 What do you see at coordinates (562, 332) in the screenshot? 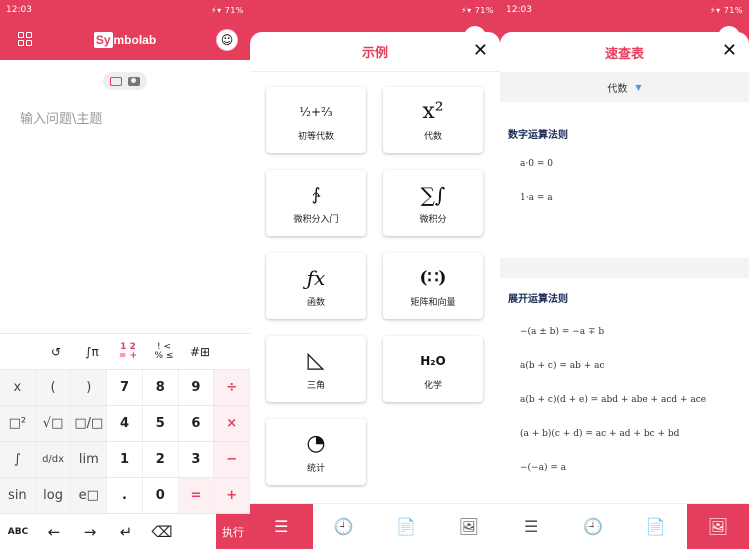
I see `formula: −(a ± b) = −a ∓ b` at bounding box center [562, 332].